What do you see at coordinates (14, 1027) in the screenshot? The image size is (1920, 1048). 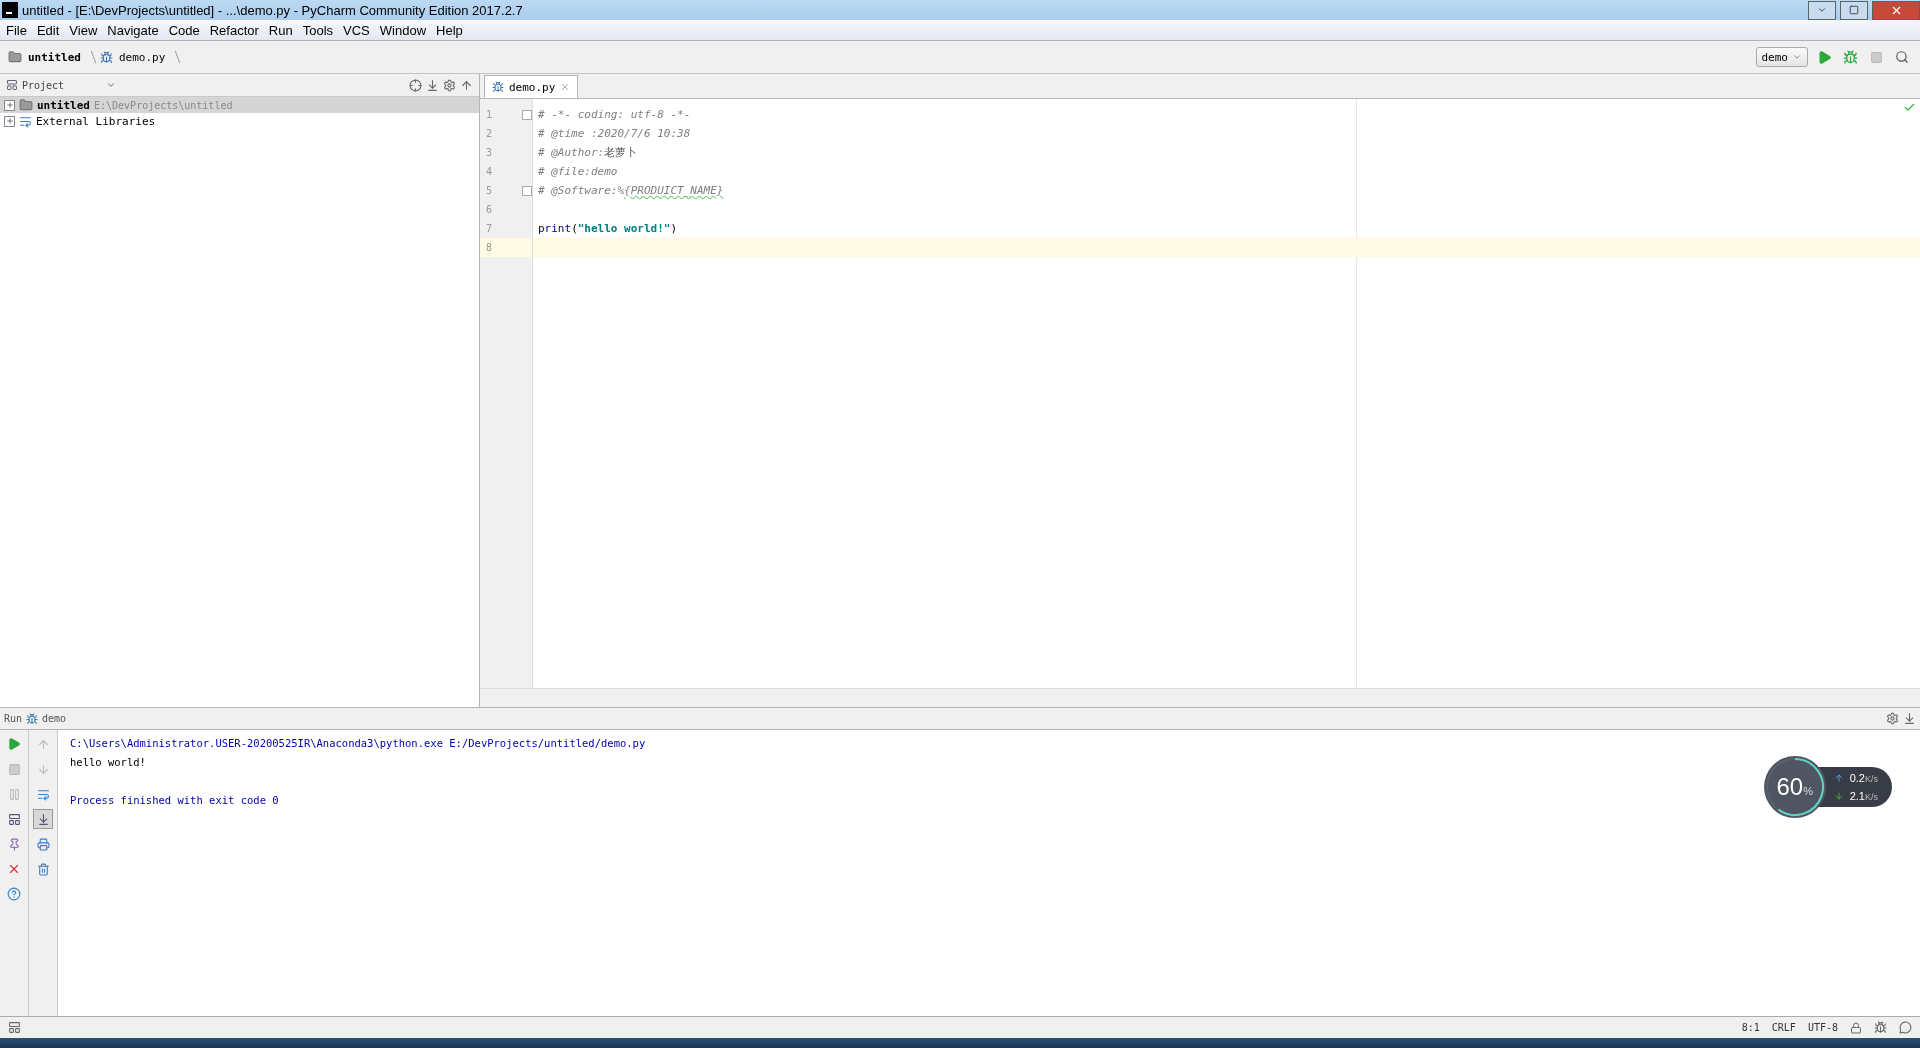 I see `tool-windows-icon` at bounding box center [14, 1027].